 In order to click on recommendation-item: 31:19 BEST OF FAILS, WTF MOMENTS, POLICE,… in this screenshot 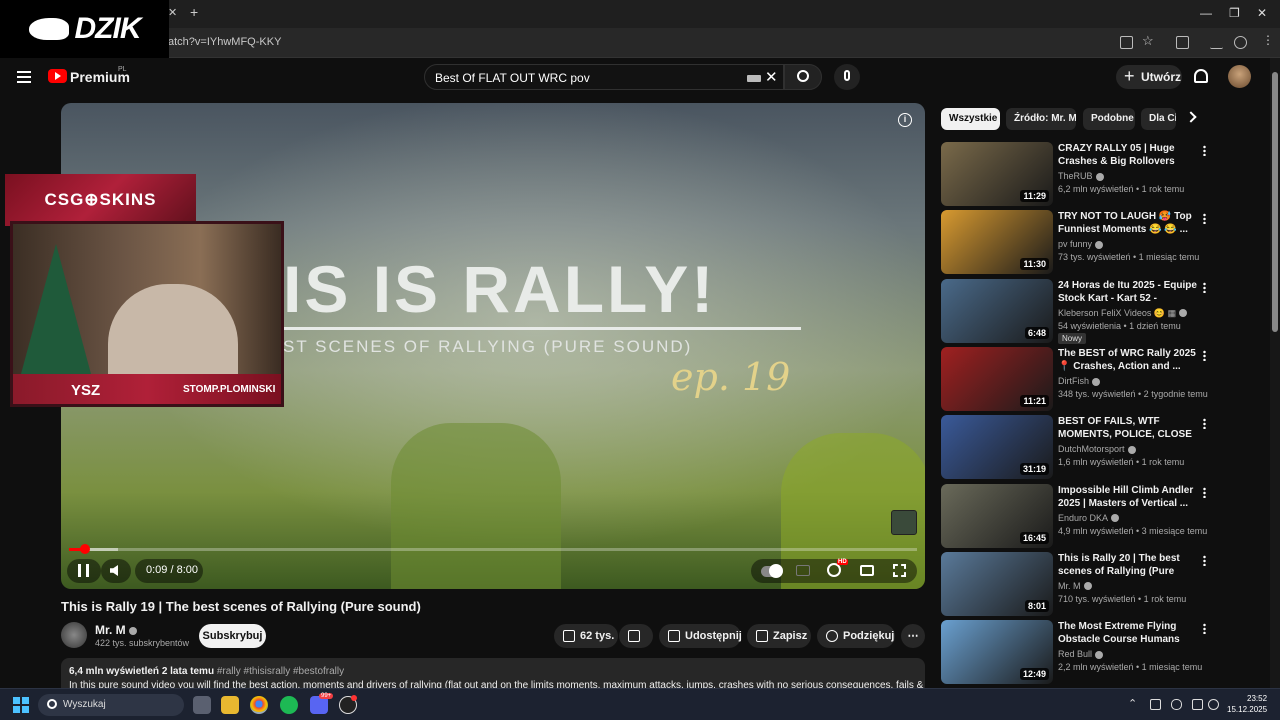, I will do `click(1081, 447)`.